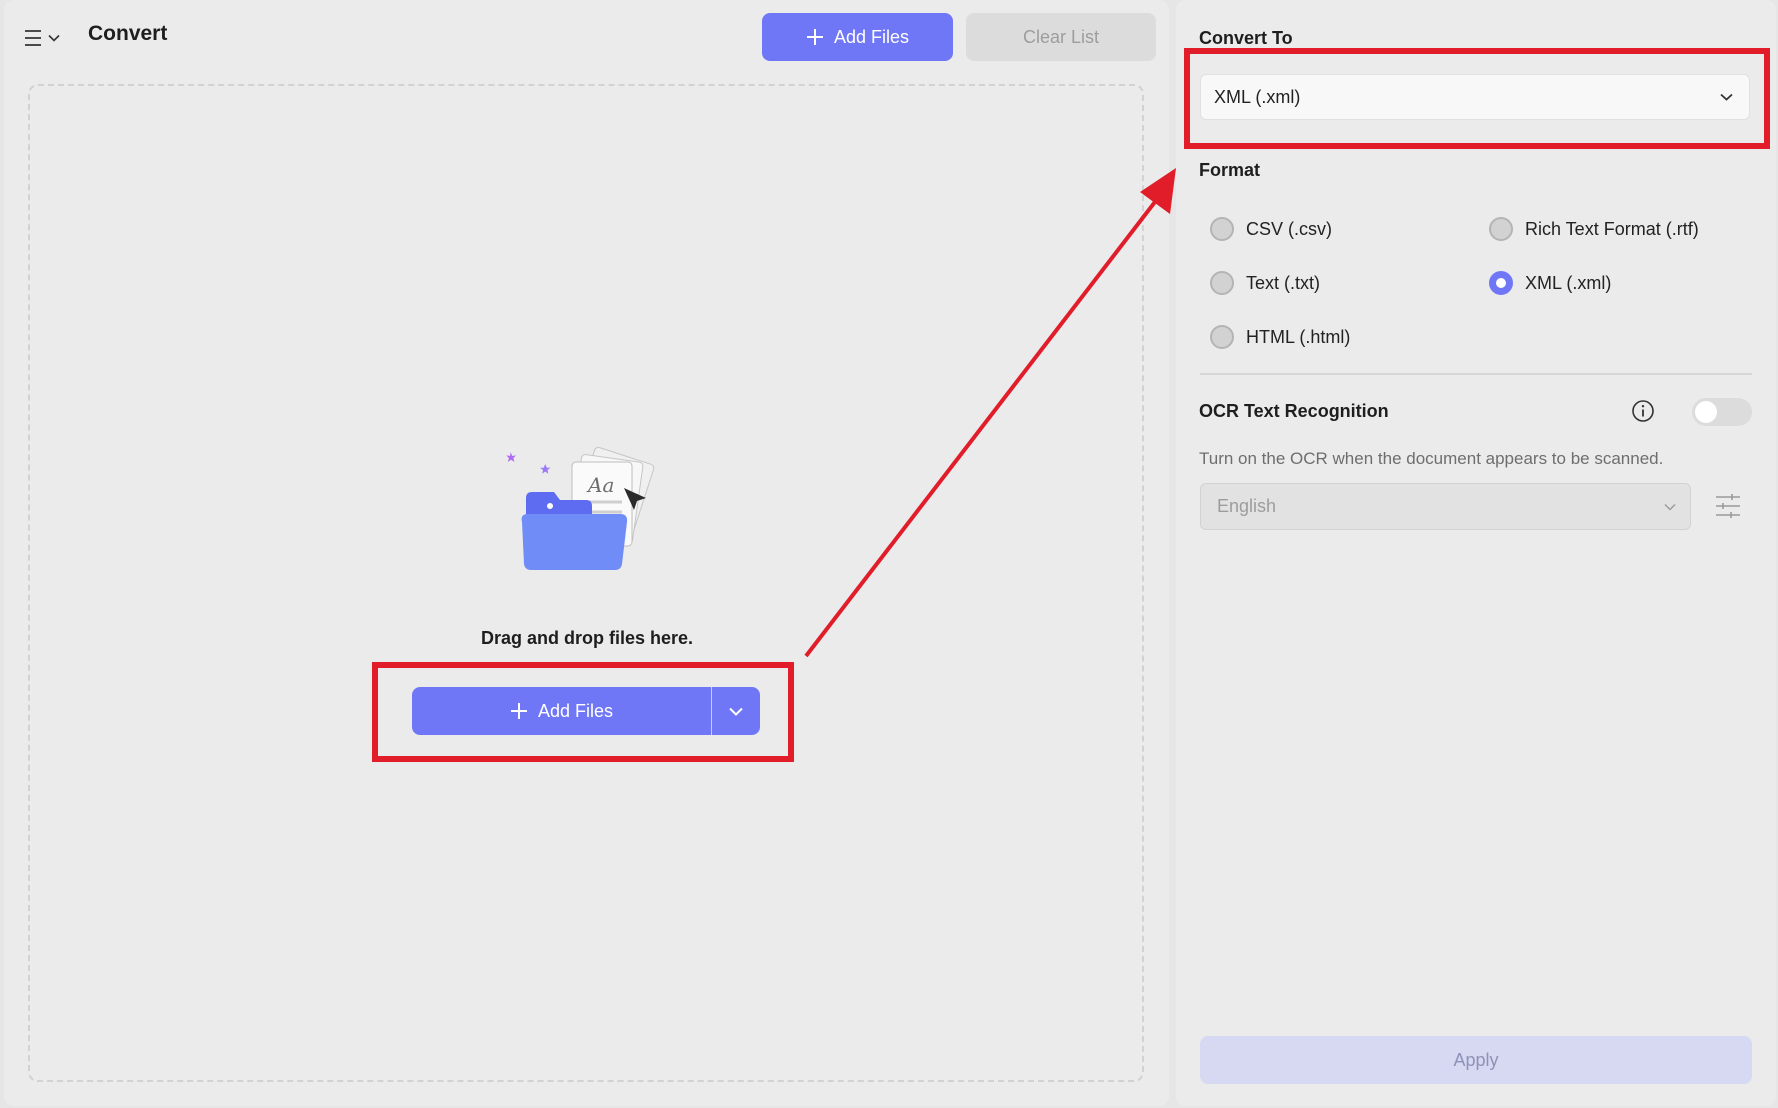 Image resolution: width=1778 pixels, height=1108 pixels. Describe the element at coordinates (33, 38) in the screenshot. I see `hamburger-menu-icon` at that location.